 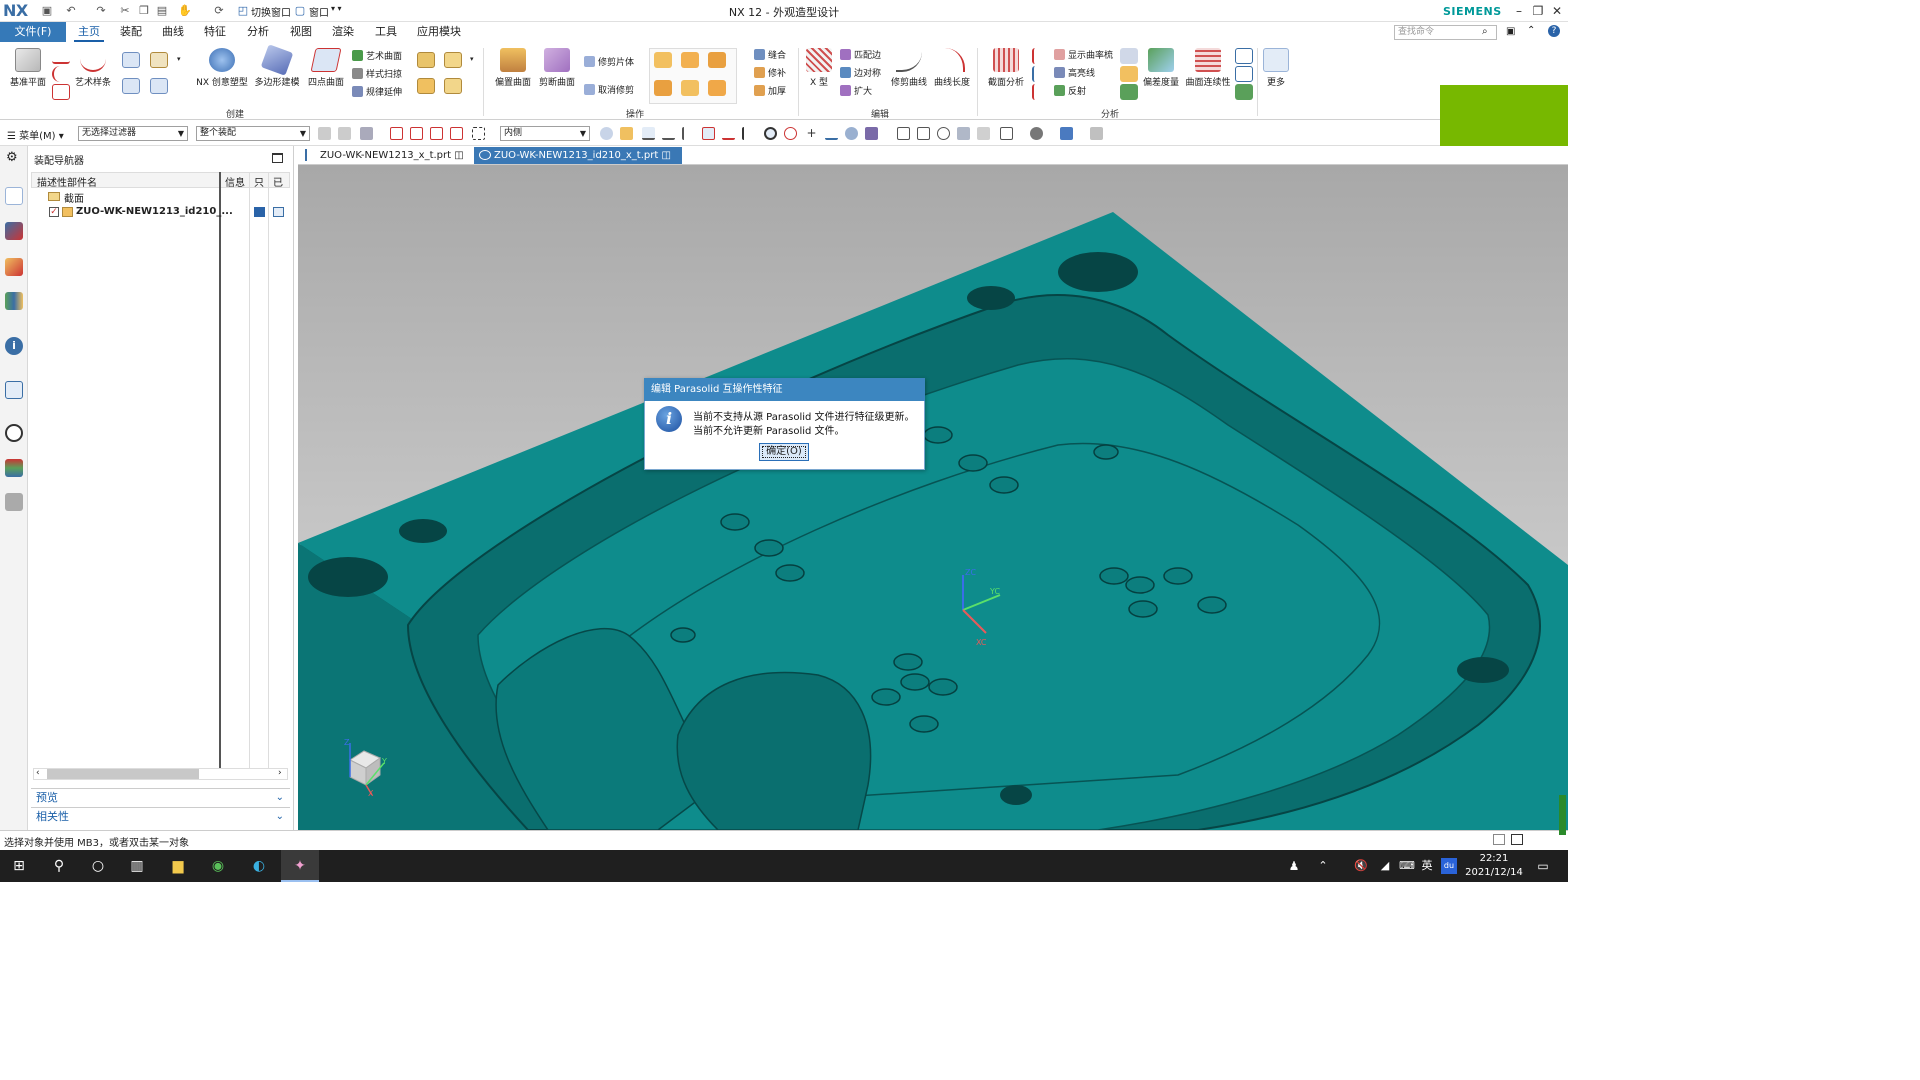 What do you see at coordinates (626, 133) in the screenshot?
I see `snap-2-icon` at bounding box center [626, 133].